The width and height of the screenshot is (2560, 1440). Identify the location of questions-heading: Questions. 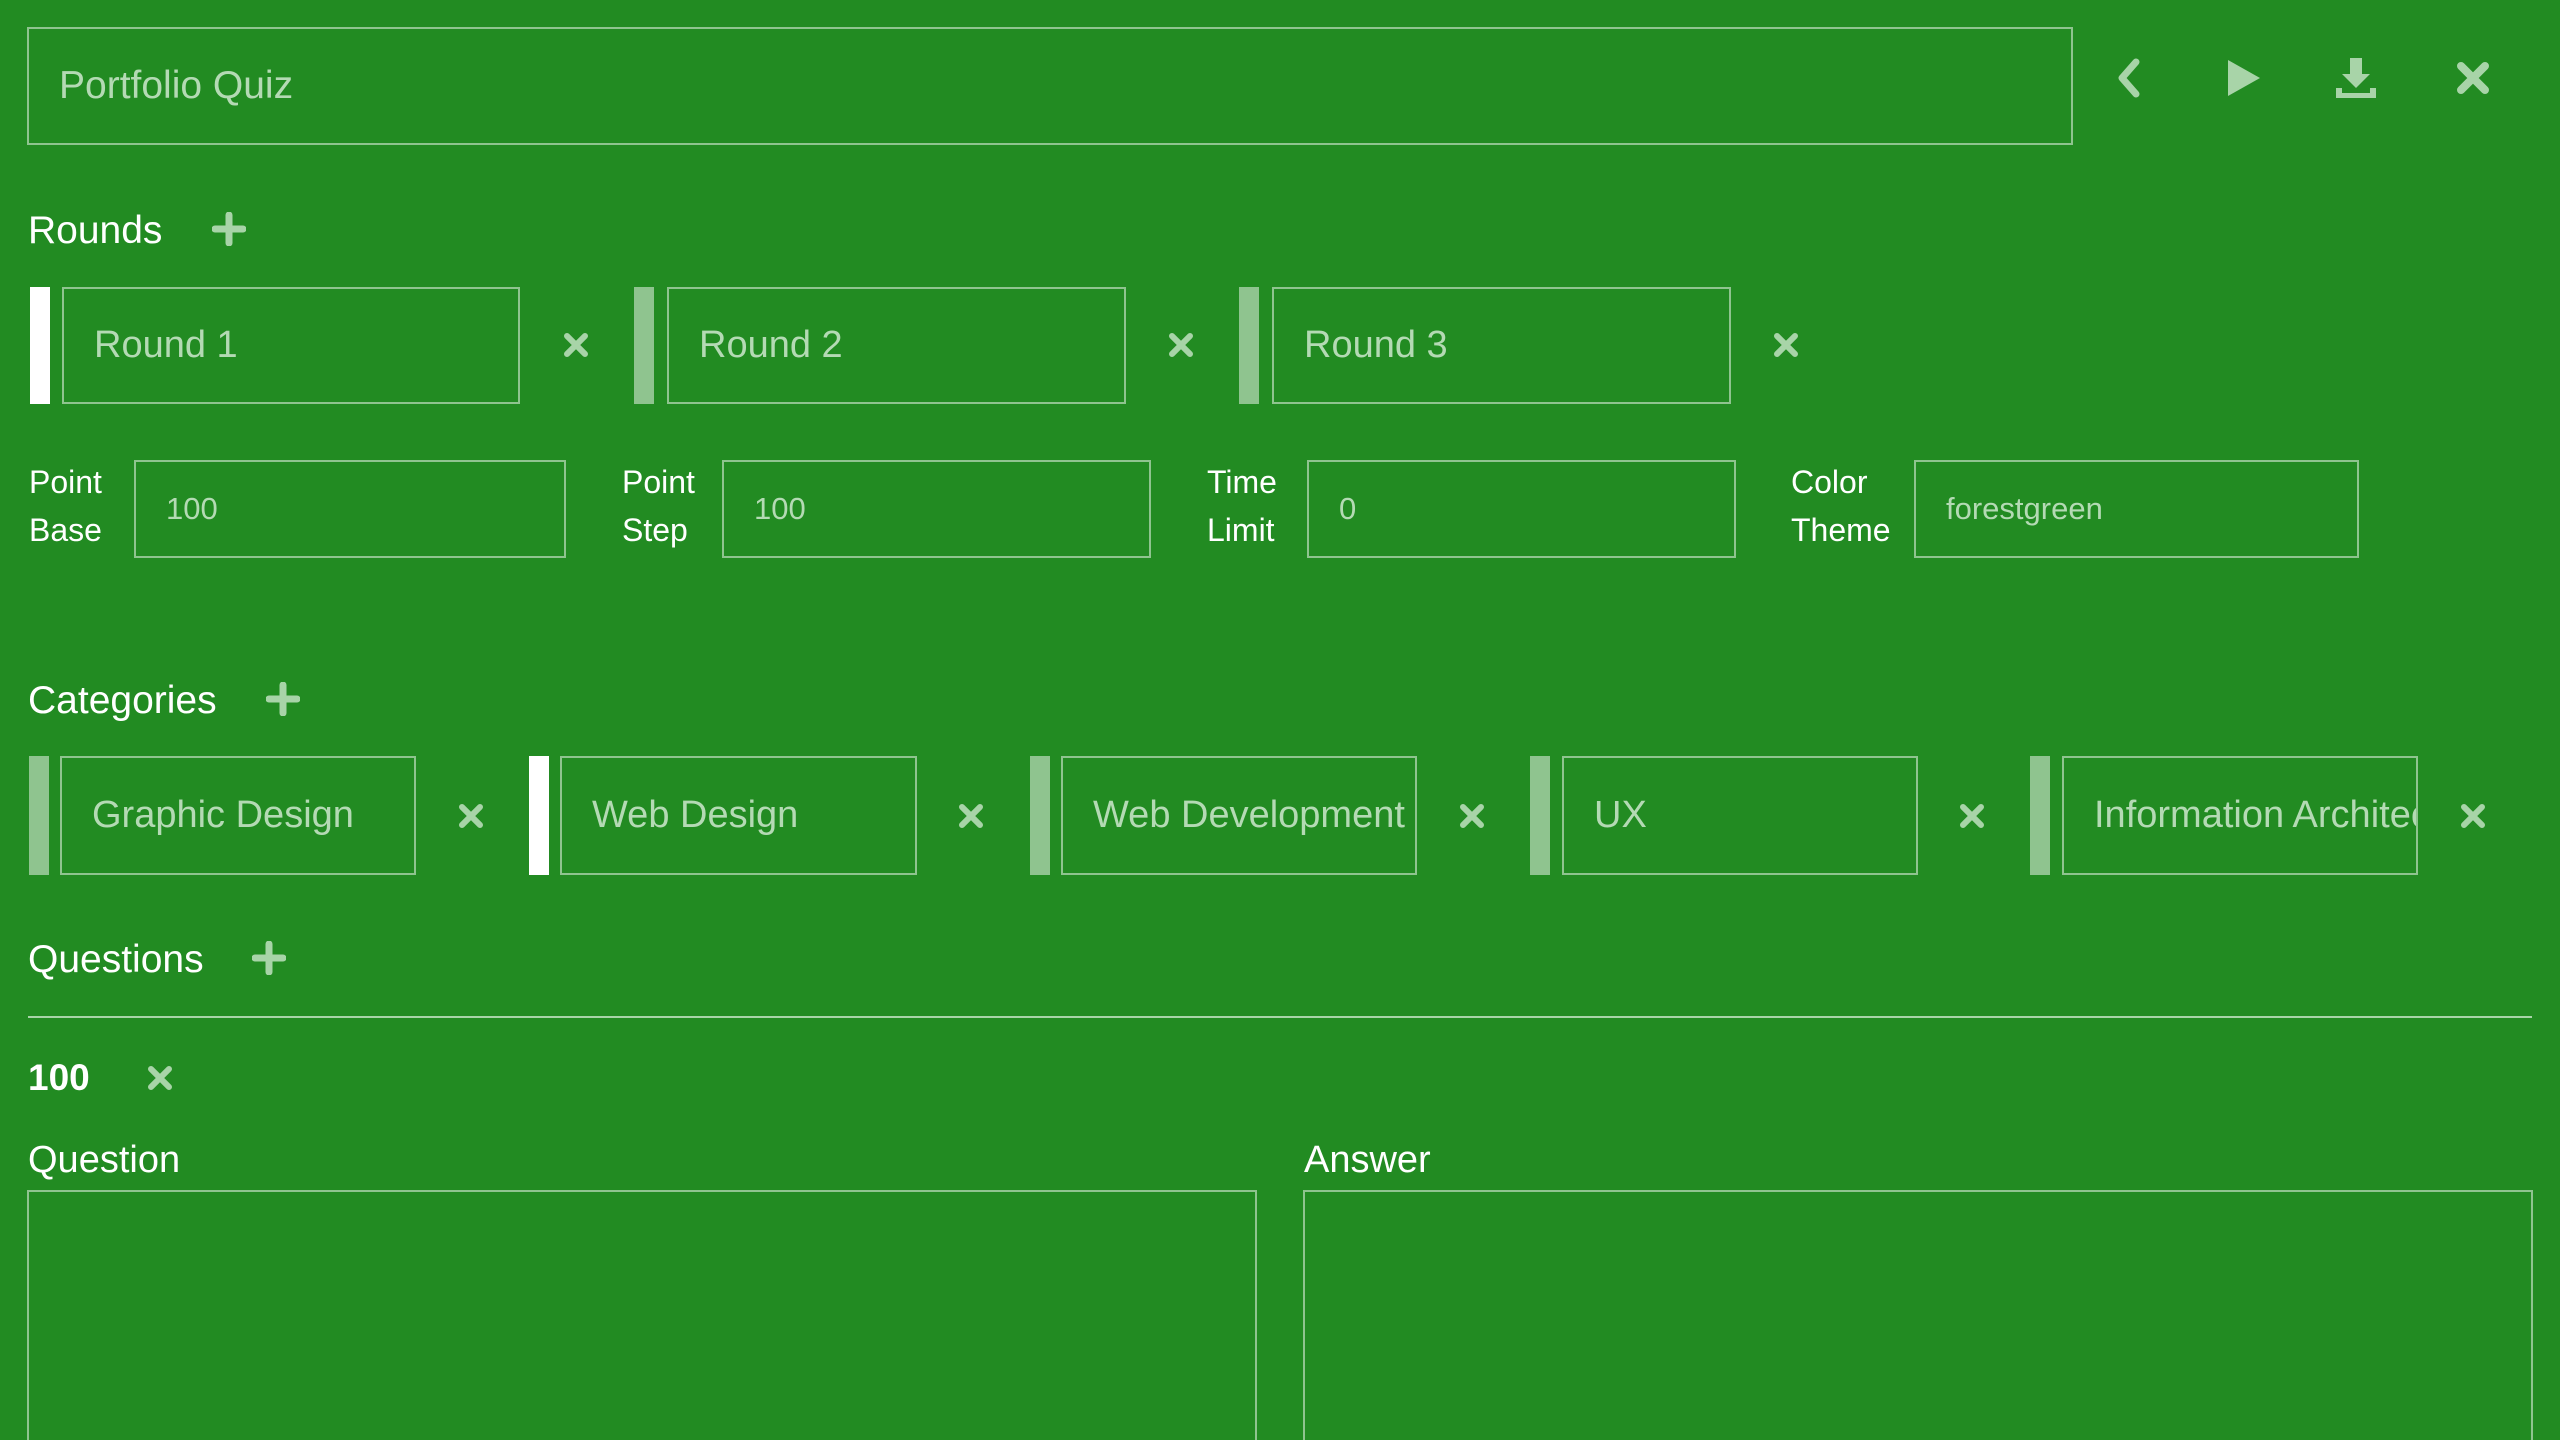
(116, 959).